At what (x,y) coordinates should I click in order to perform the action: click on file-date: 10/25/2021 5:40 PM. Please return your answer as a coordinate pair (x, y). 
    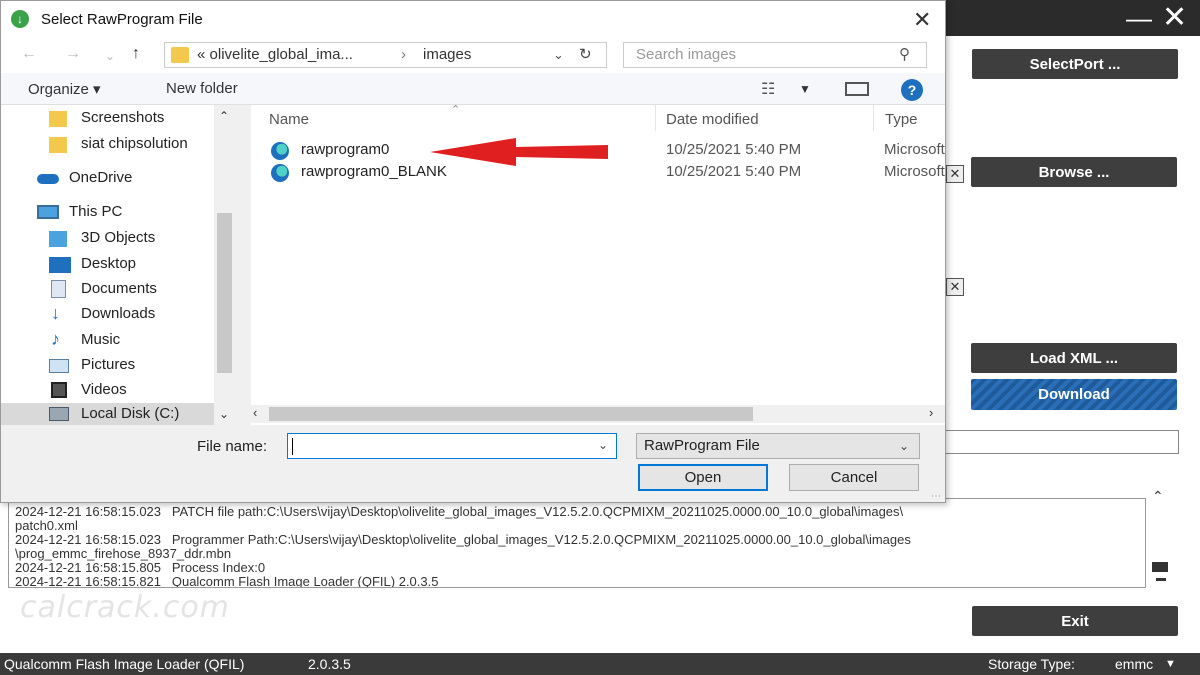
    Looking at the image, I should click on (734, 149).